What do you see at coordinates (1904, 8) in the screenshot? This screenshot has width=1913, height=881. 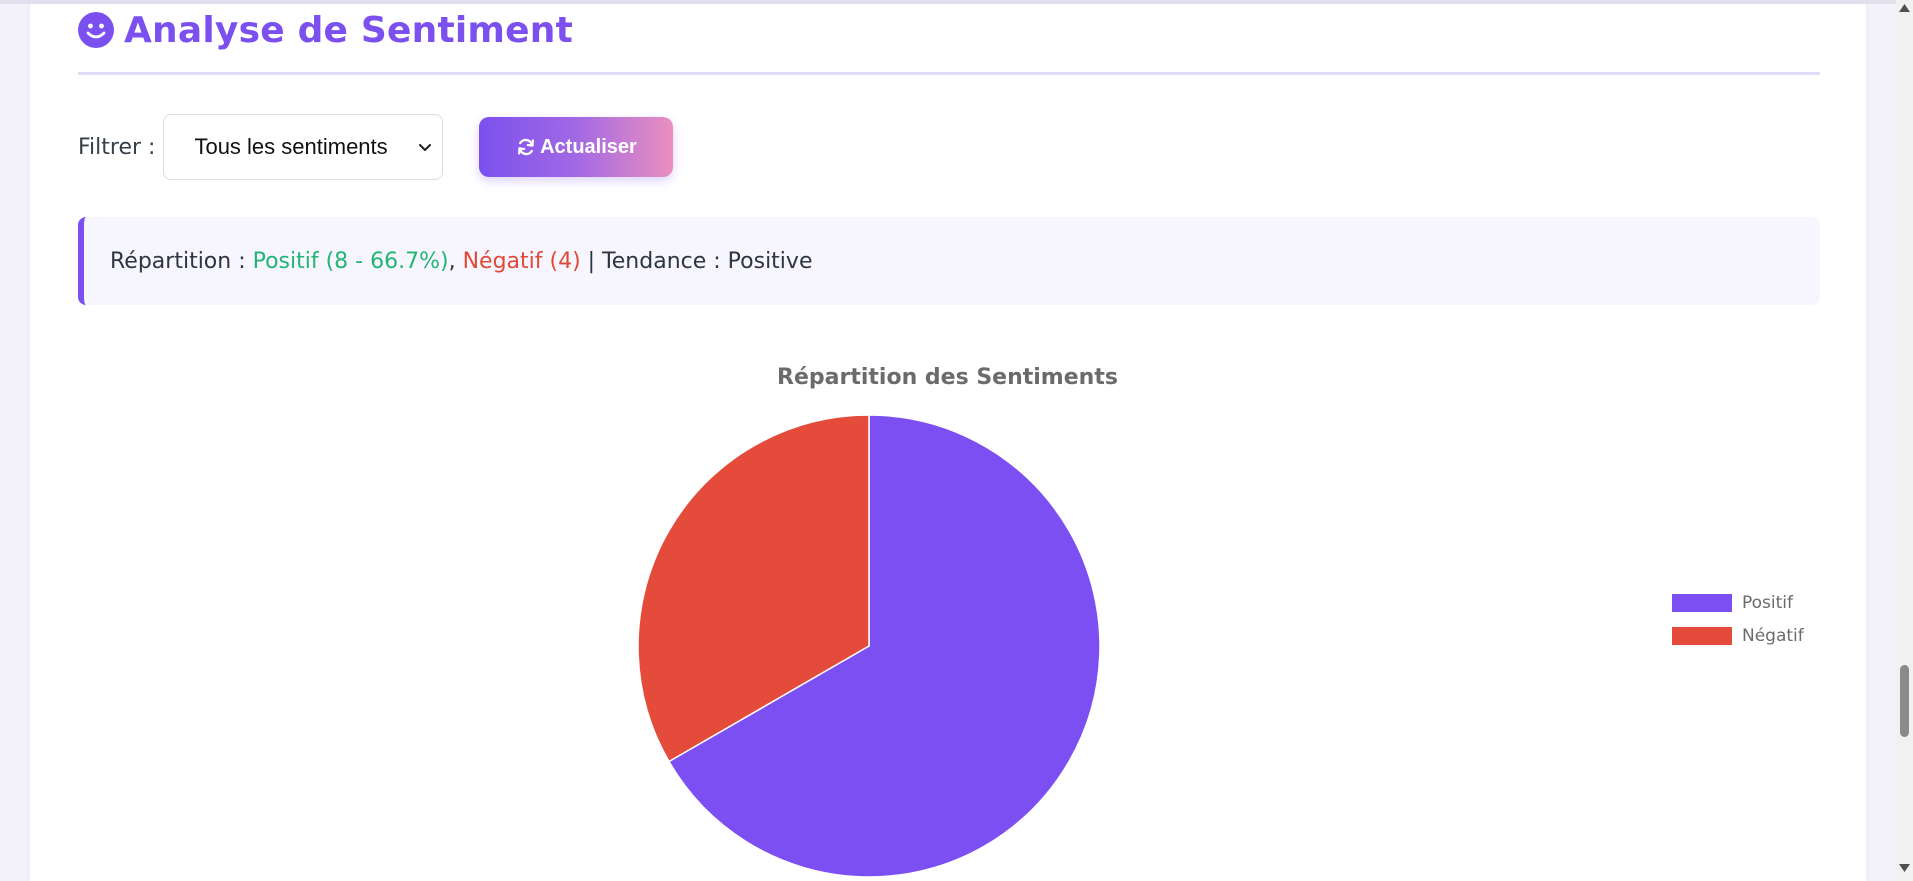 I see `scroll-up-icon` at bounding box center [1904, 8].